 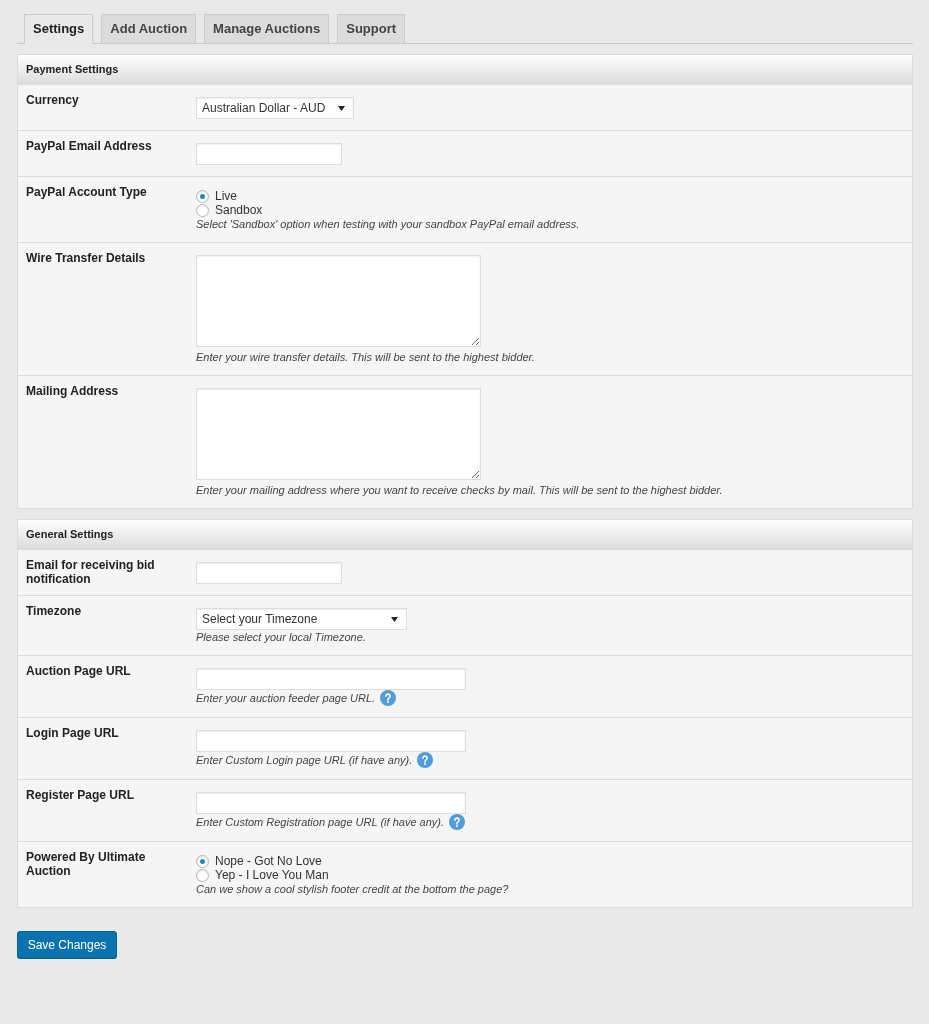 I want to click on help-text: Please select your local Timezone., so click(x=281, y=637).